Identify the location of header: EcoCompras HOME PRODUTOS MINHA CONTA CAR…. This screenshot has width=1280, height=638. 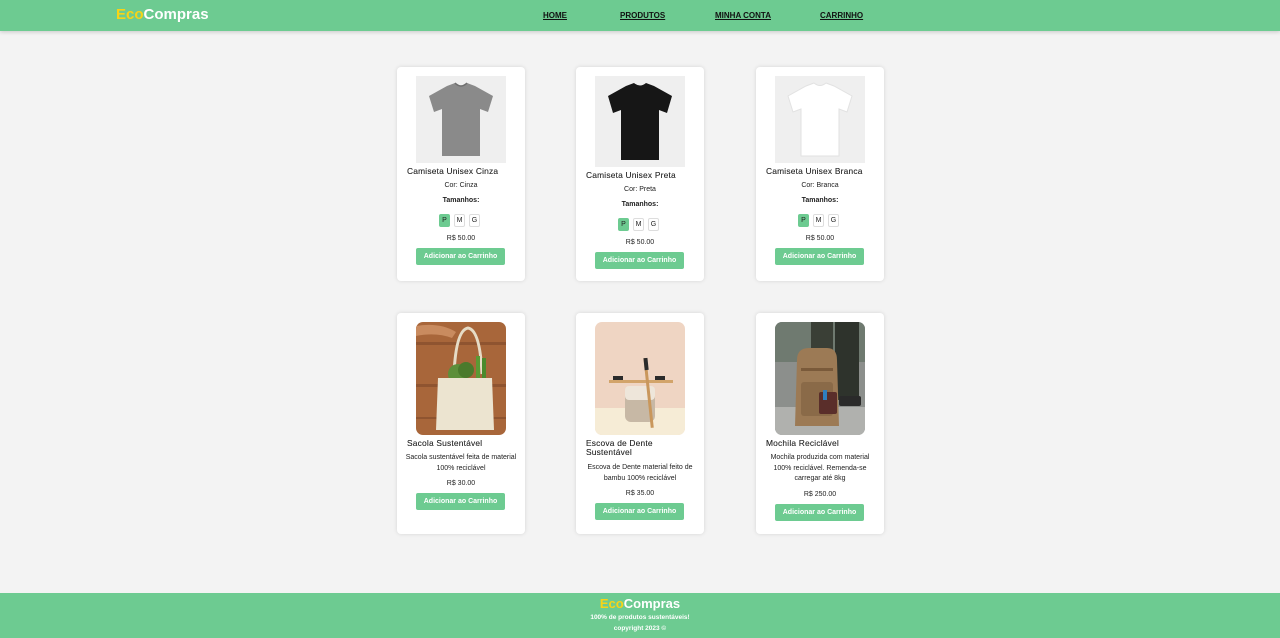
(640, 15).